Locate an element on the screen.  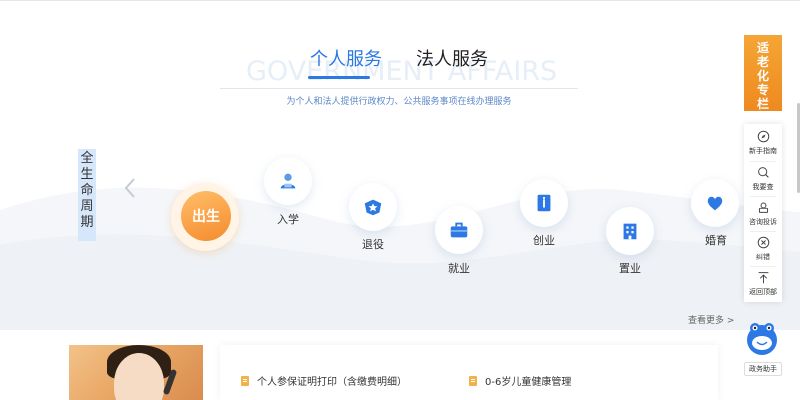
stage-employment-label: 就业 is located at coordinates (459, 268).